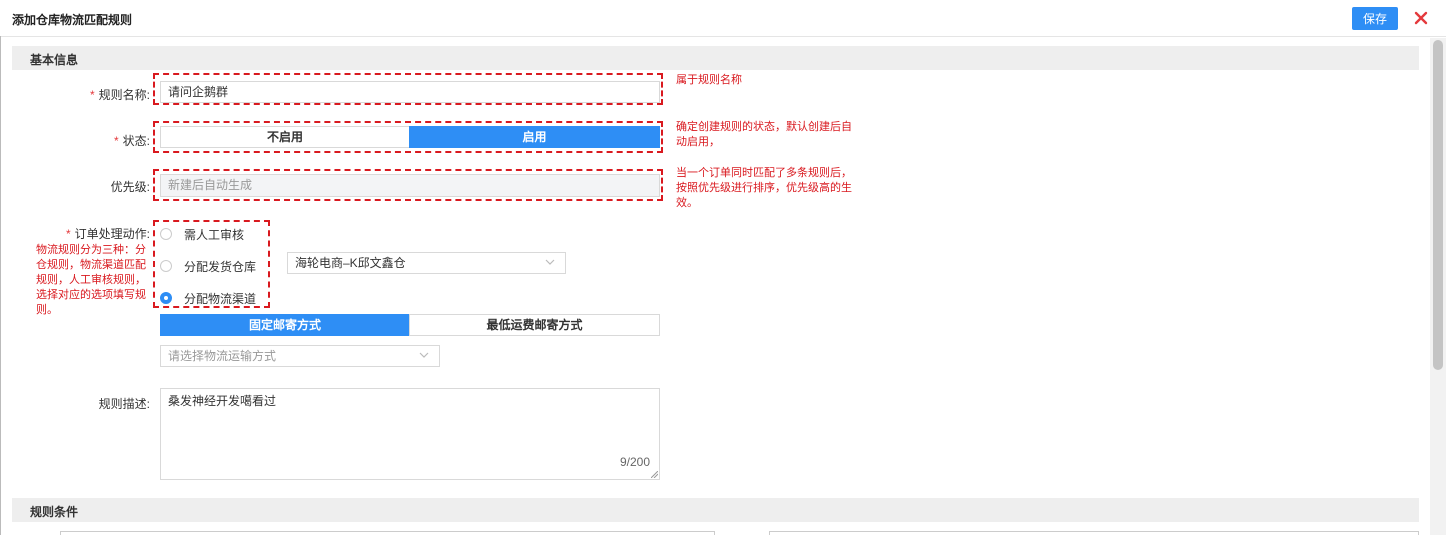 The height and width of the screenshot is (535, 1446). Describe the element at coordinates (1094, 533) in the screenshot. I see `condition-field-right` at that location.